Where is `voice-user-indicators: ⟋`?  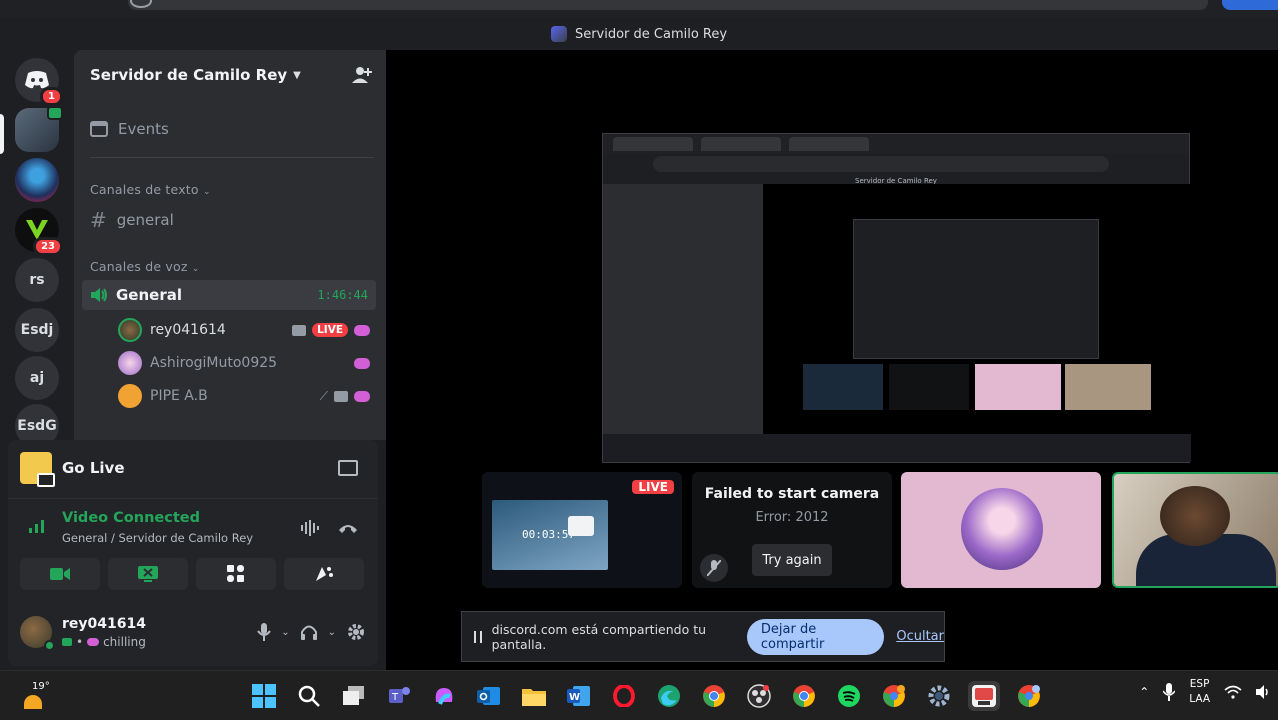
voice-user-indicators: ⟋ is located at coordinates (345, 396).